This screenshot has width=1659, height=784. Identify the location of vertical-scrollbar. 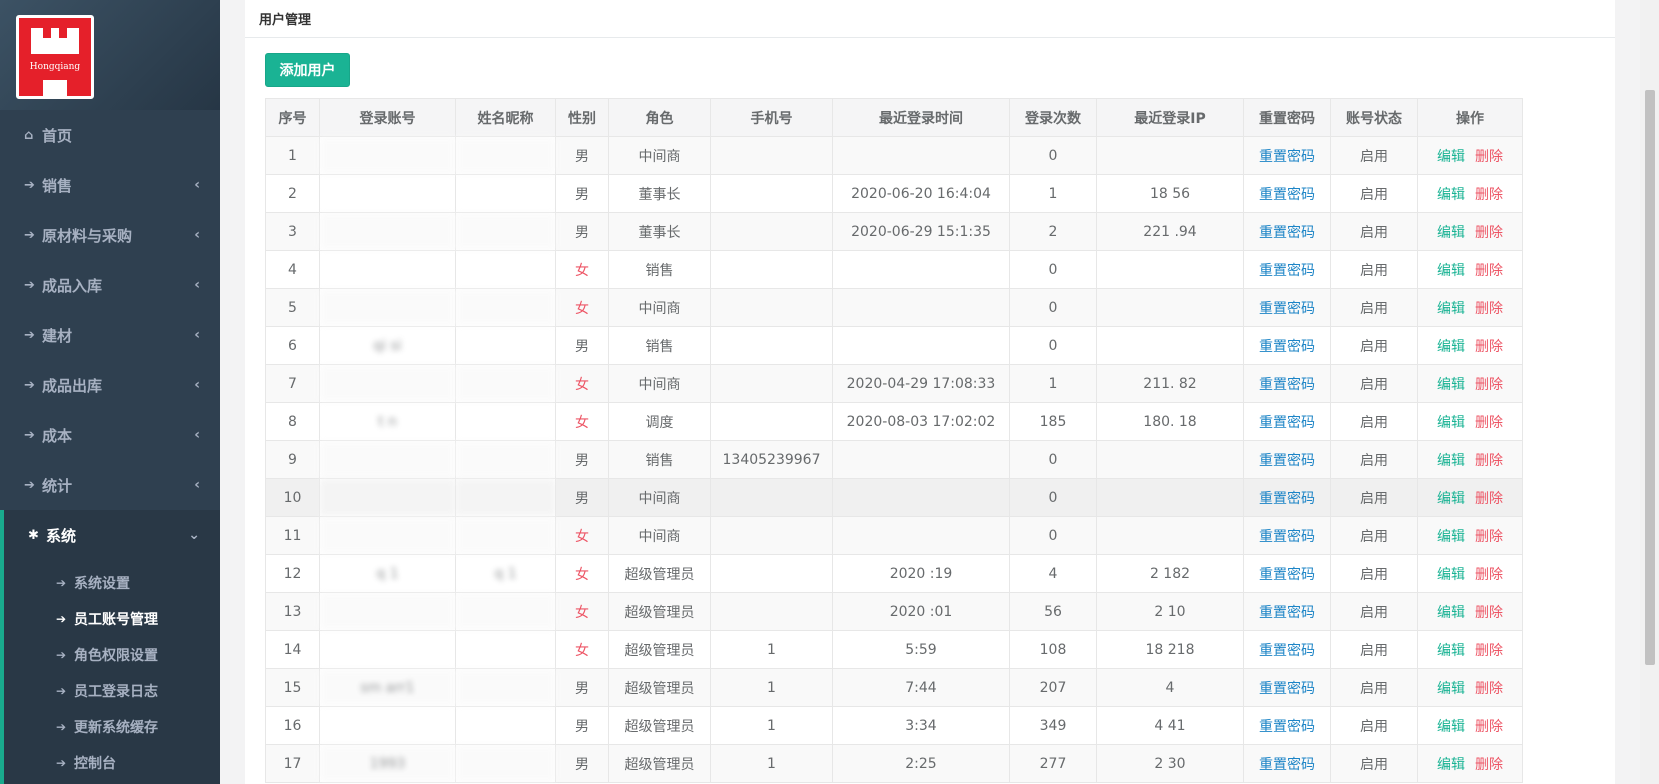
(1649, 392).